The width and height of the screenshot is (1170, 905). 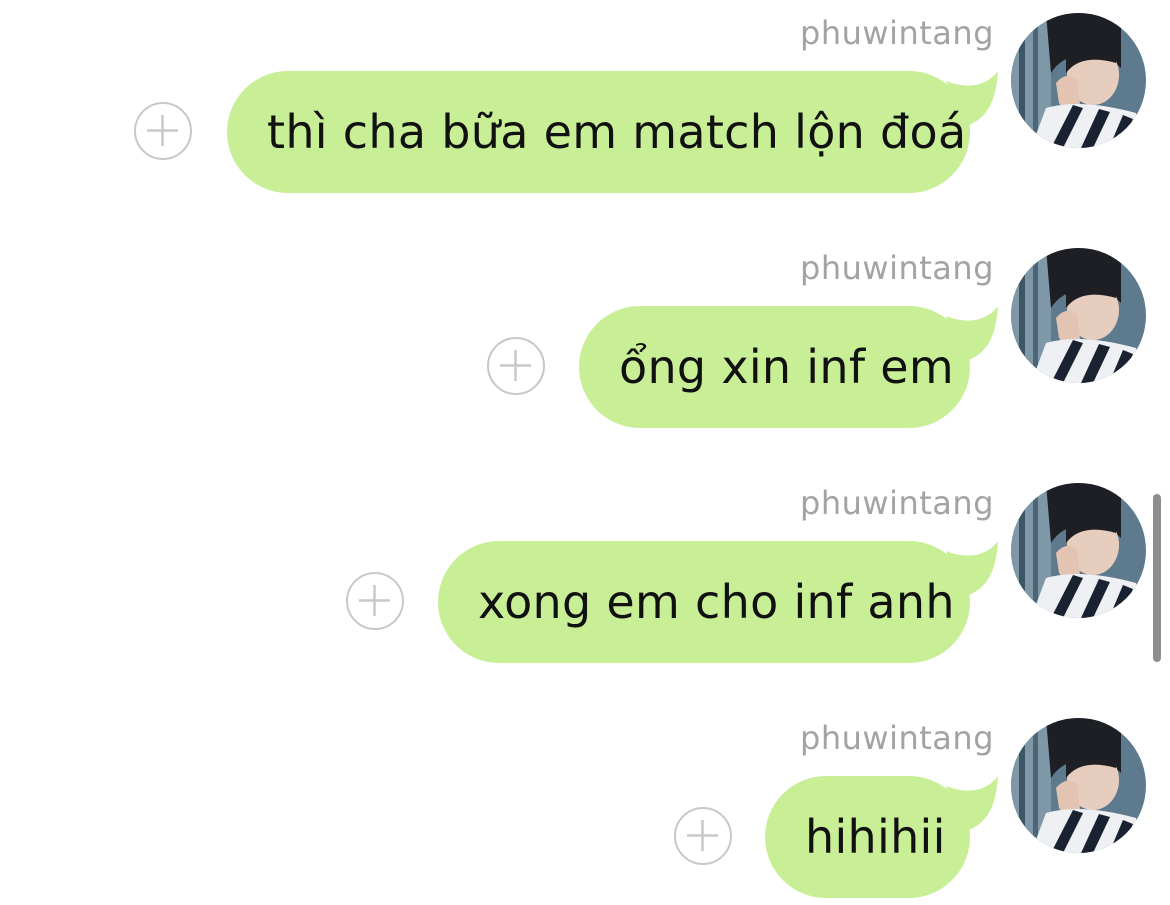 What do you see at coordinates (875, 837) in the screenshot?
I see `message-text: hihihii` at bounding box center [875, 837].